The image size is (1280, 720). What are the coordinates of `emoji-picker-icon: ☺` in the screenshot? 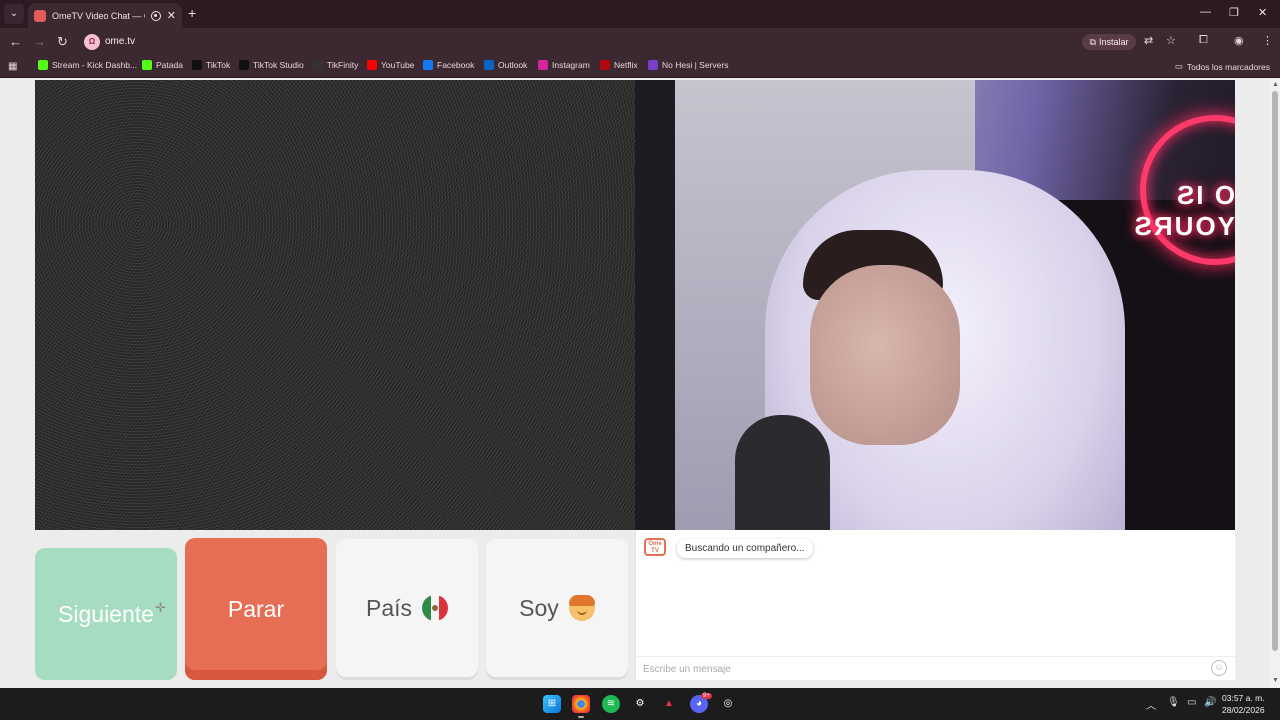 It's located at (1219, 668).